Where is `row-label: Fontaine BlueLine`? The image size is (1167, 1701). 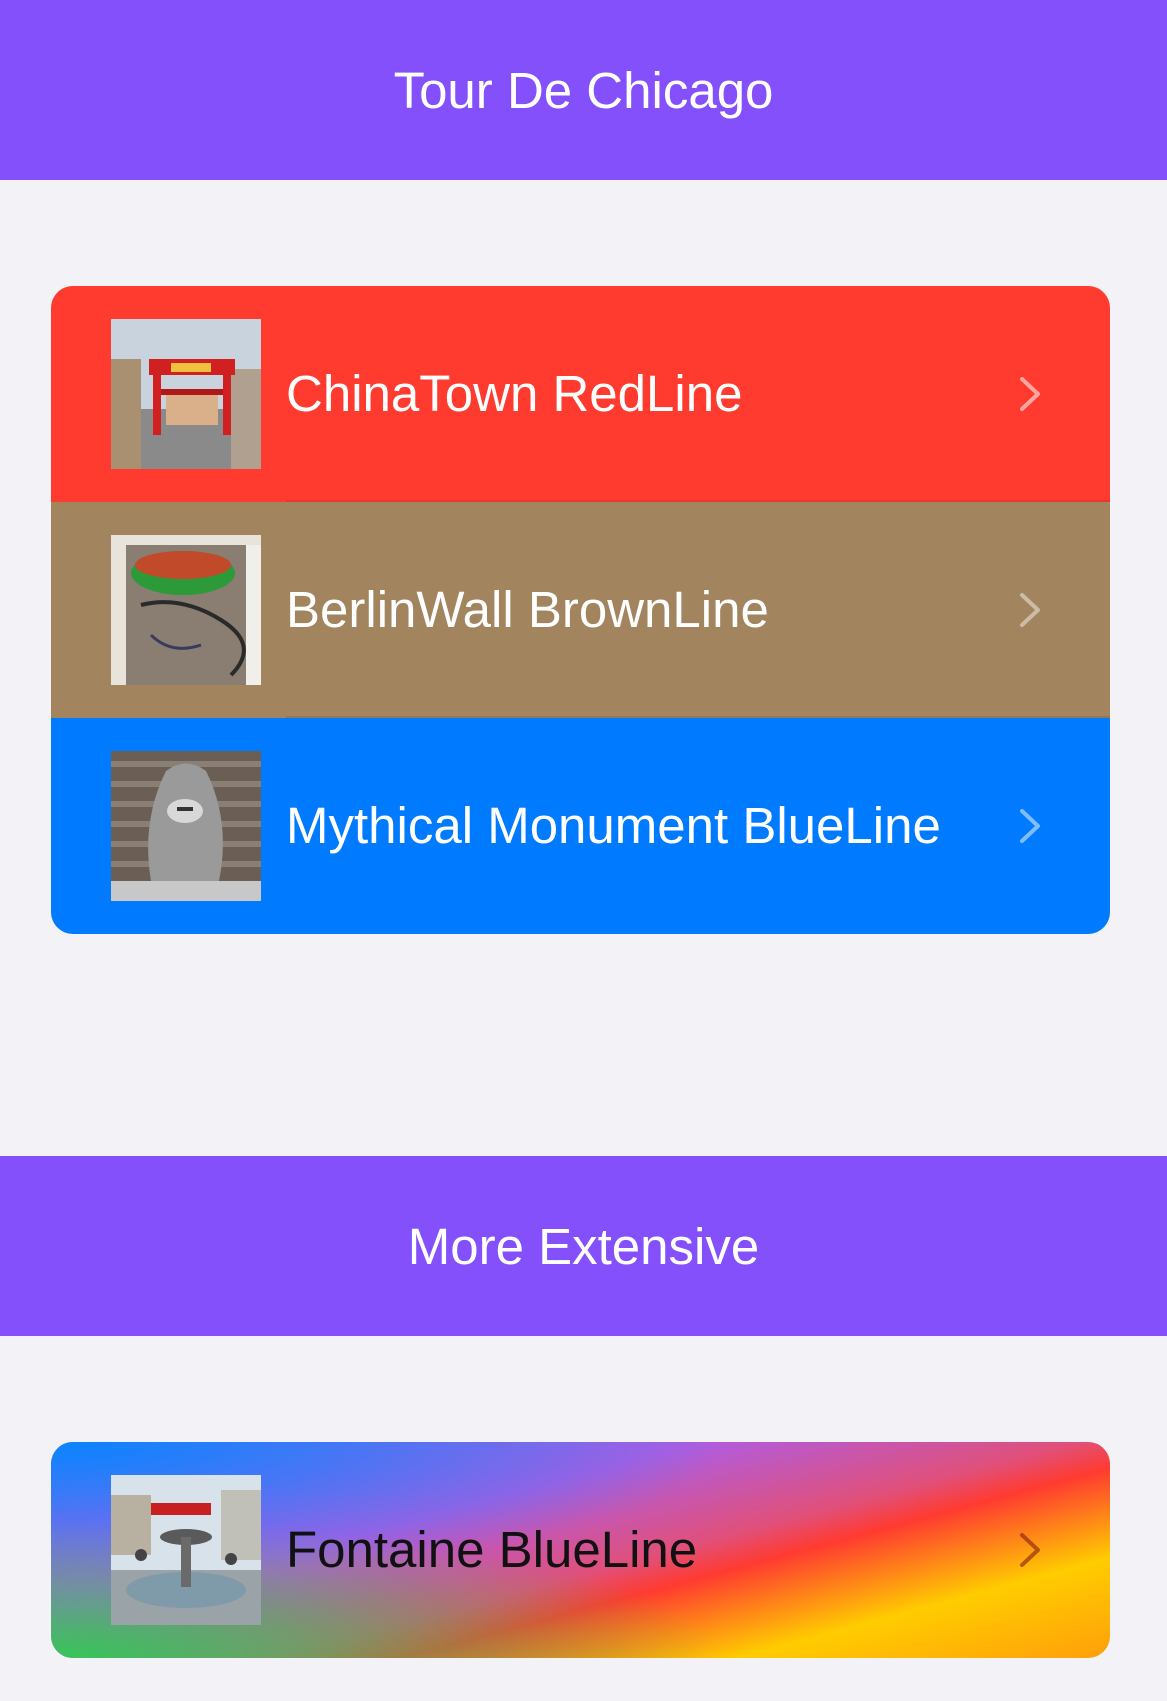 row-label: Fontaine BlueLine is located at coordinates (492, 1549).